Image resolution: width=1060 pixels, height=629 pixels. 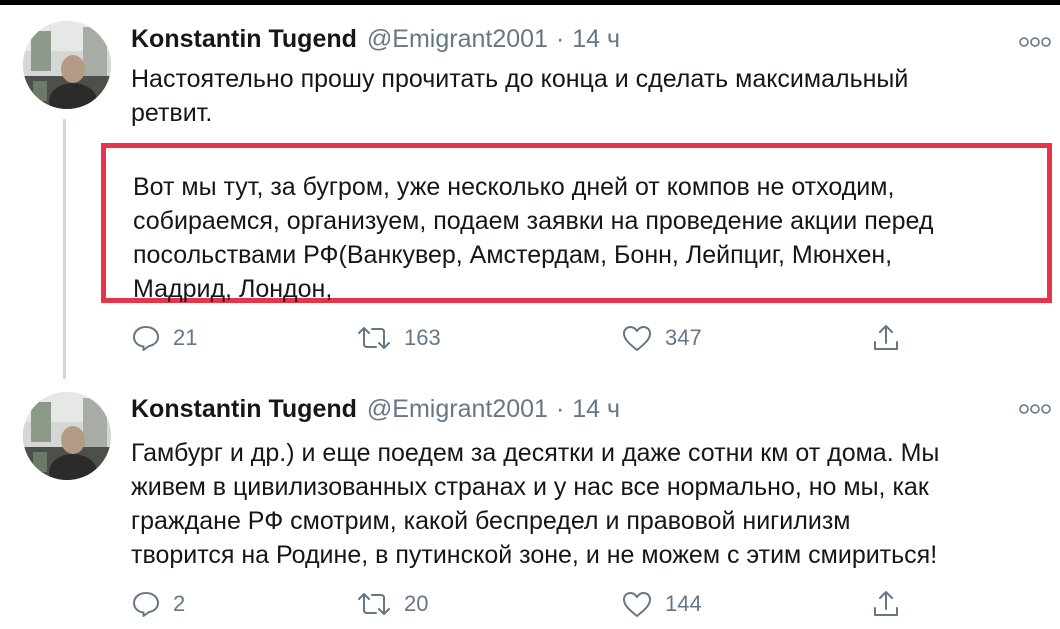 I want to click on reply-count: 21, so click(x=185, y=337).